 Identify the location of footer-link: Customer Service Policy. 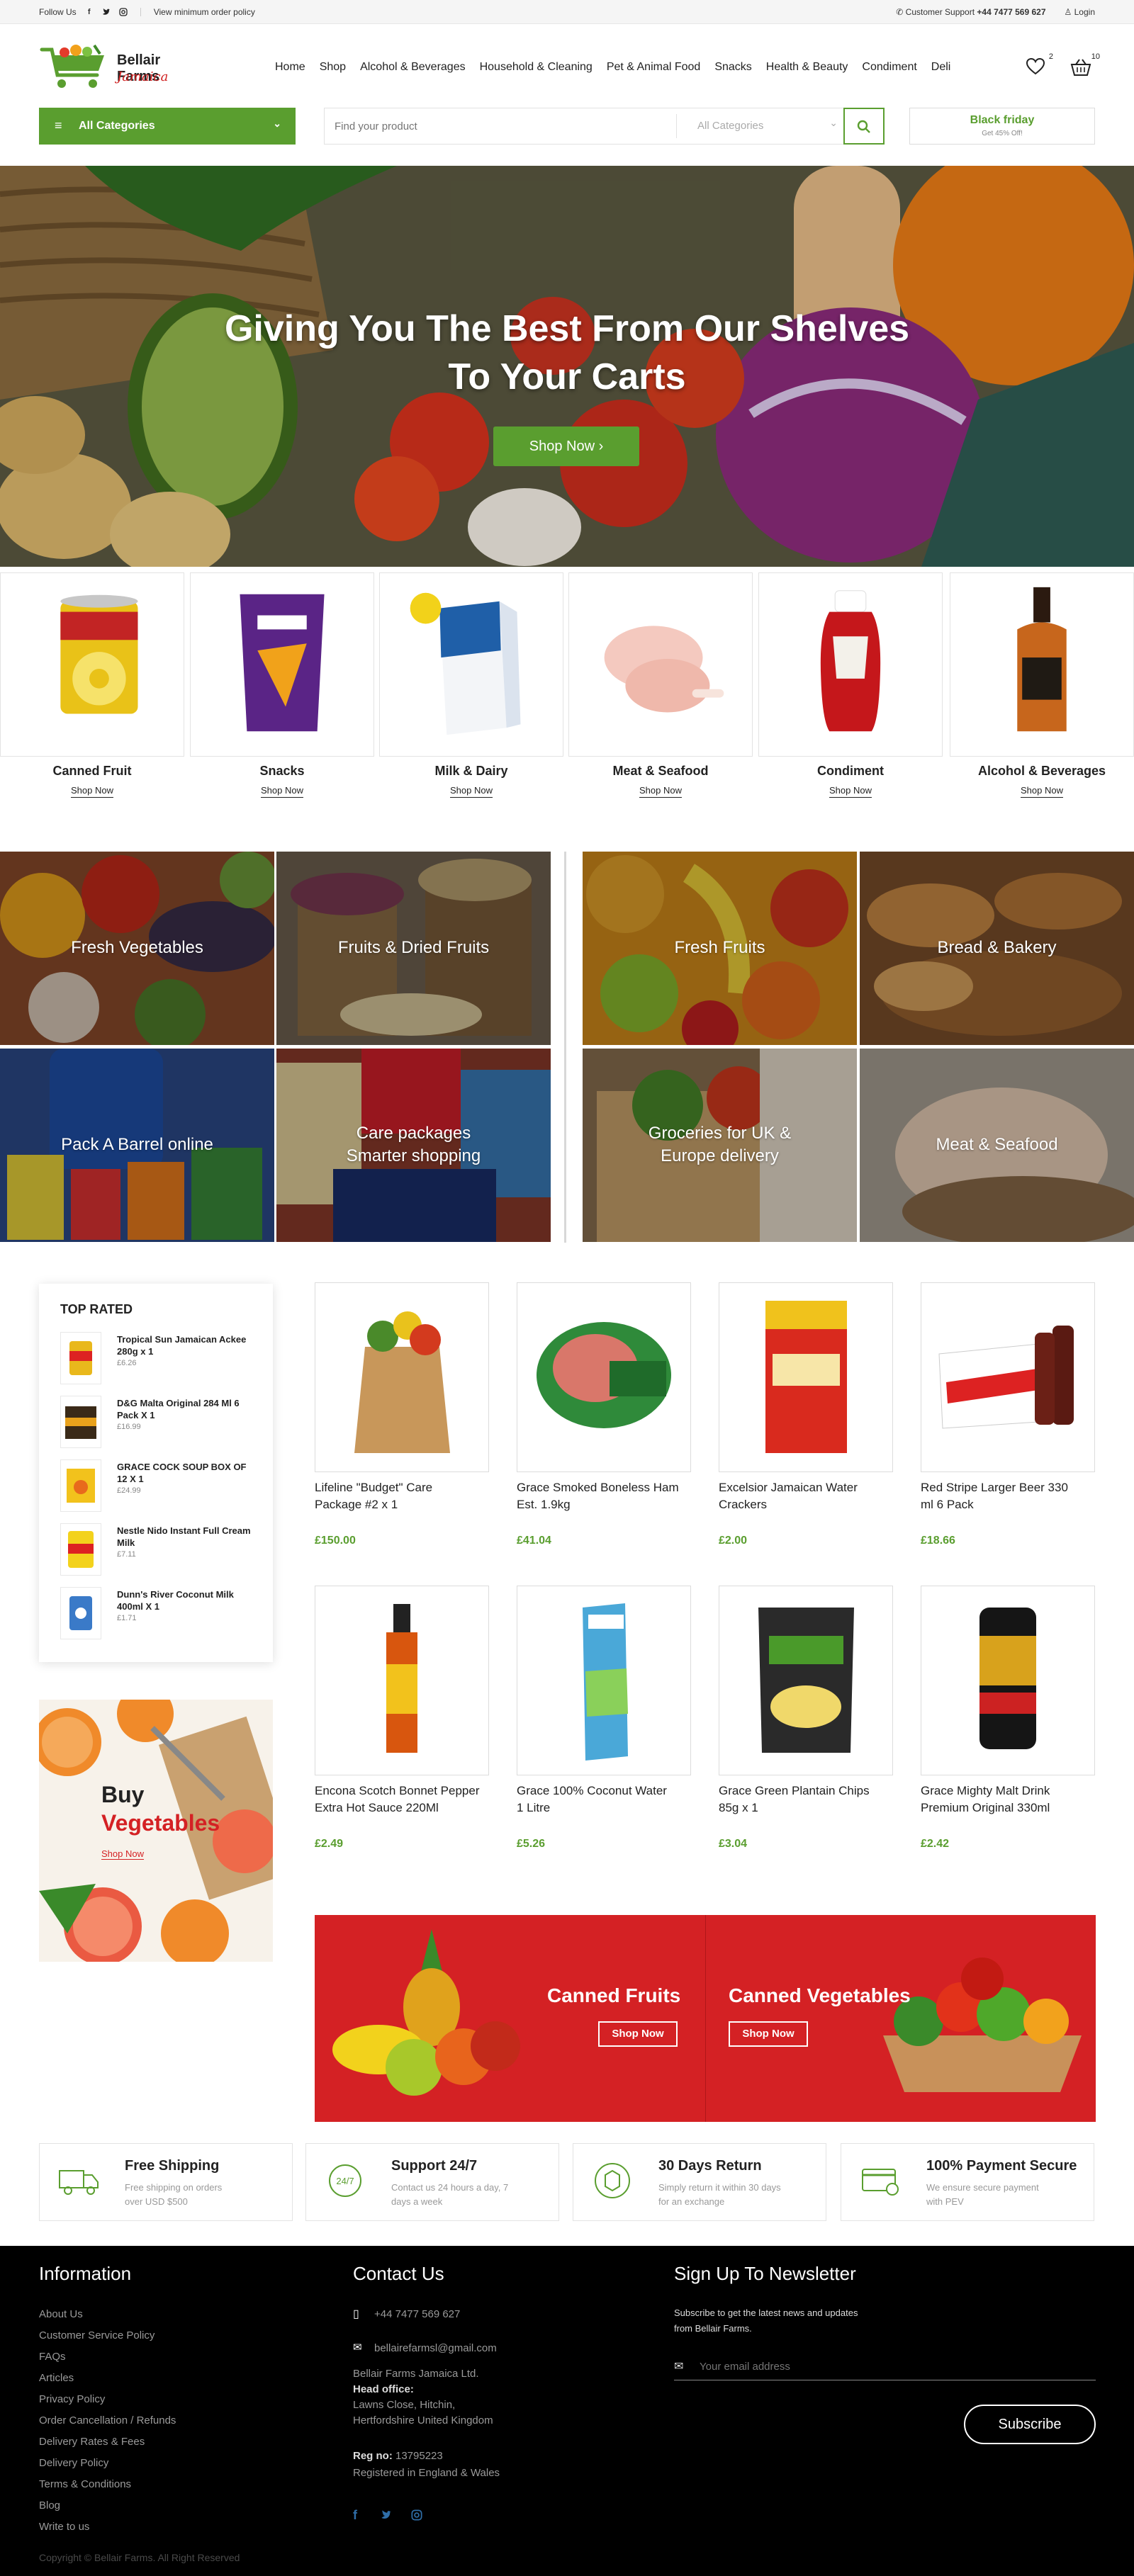
(97, 2335).